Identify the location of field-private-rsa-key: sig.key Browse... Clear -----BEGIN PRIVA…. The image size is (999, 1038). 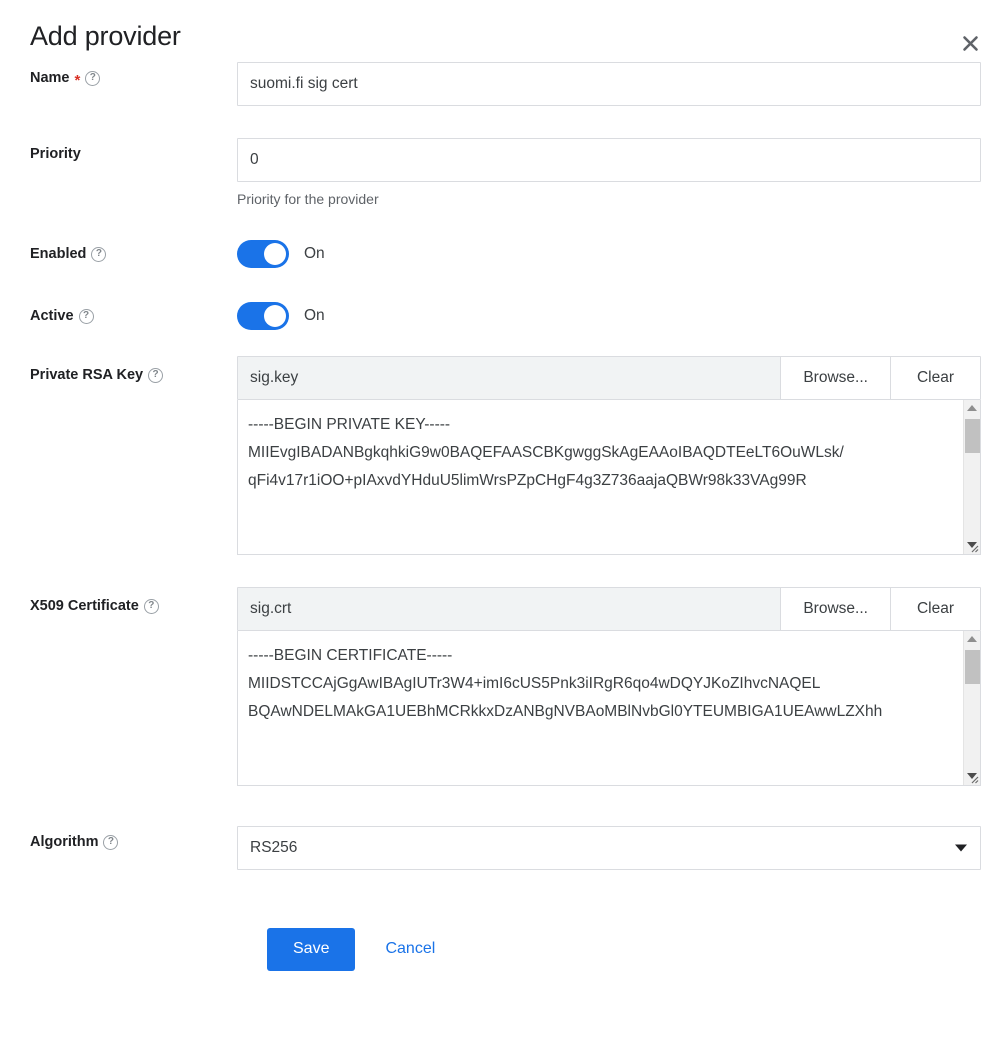
(609, 455).